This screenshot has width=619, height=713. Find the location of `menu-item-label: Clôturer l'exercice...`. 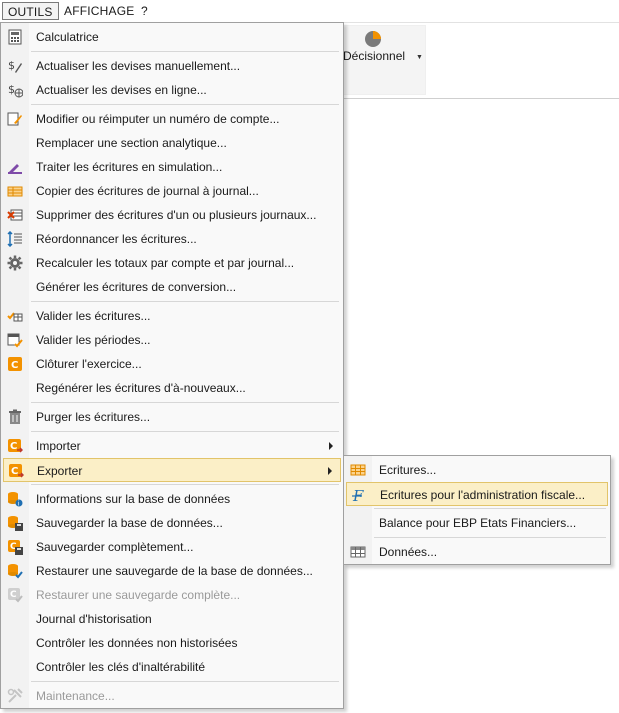

menu-item-label: Clôturer l'exercice... is located at coordinates (89, 364).